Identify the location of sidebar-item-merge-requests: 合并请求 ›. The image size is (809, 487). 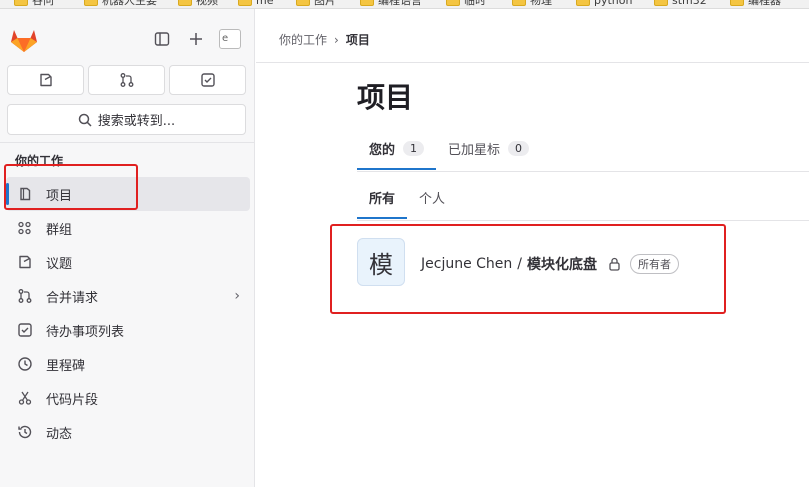
(128, 296).